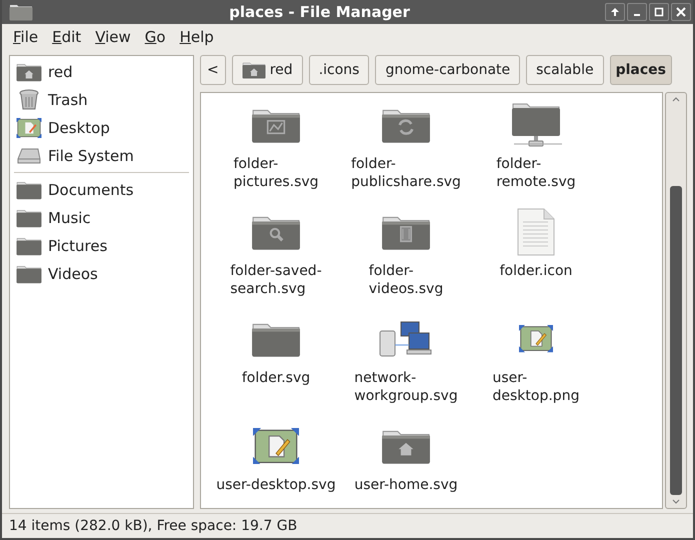 This screenshot has width=695, height=540. Describe the element at coordinates (101, 218) in the screenshot. I see `sidebar-item: Music` at that location.